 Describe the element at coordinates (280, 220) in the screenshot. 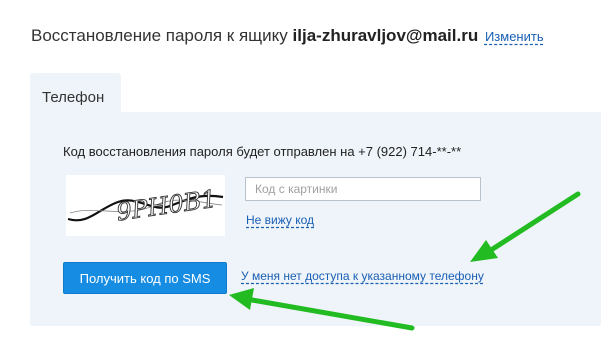

I see `cant-see-code-link: Не вижу код` at that location.